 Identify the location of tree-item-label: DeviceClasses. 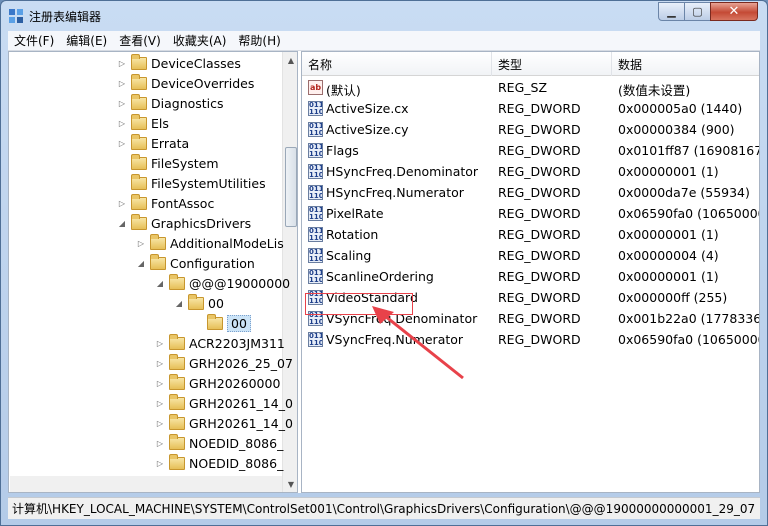
(196, 63).